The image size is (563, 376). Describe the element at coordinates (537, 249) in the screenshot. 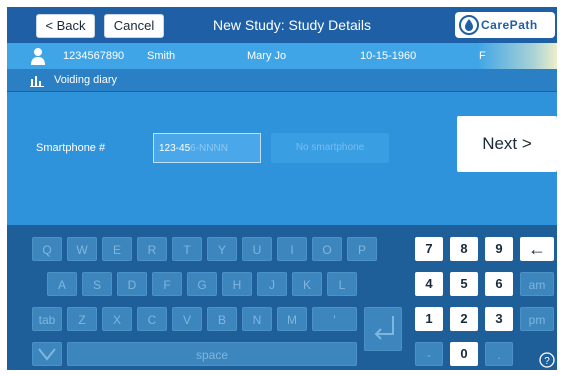

I see `backspace-key: ←` at that location.